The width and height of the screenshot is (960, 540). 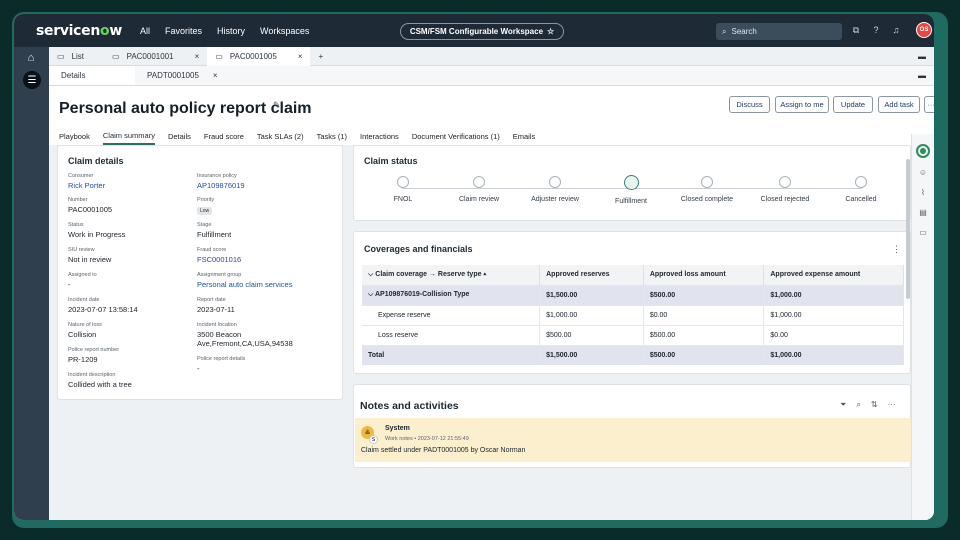 What do you see at coordinates (32, 80) in the screenshot?
I see `list-icon: ☰` at bounding box center [32, 80].